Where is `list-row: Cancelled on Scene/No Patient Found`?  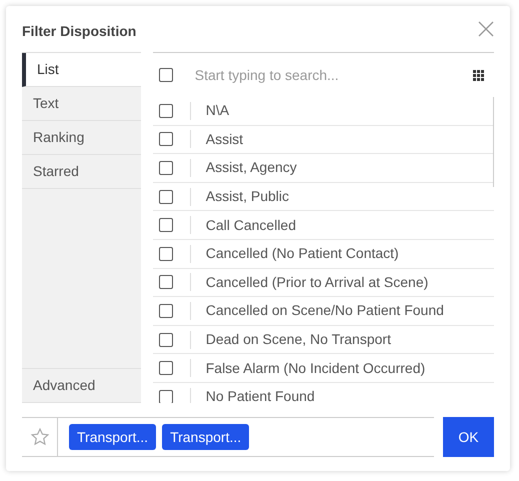
list-row: Cancelled on Scene/No Patient Found is located at coordinates (323, 311).